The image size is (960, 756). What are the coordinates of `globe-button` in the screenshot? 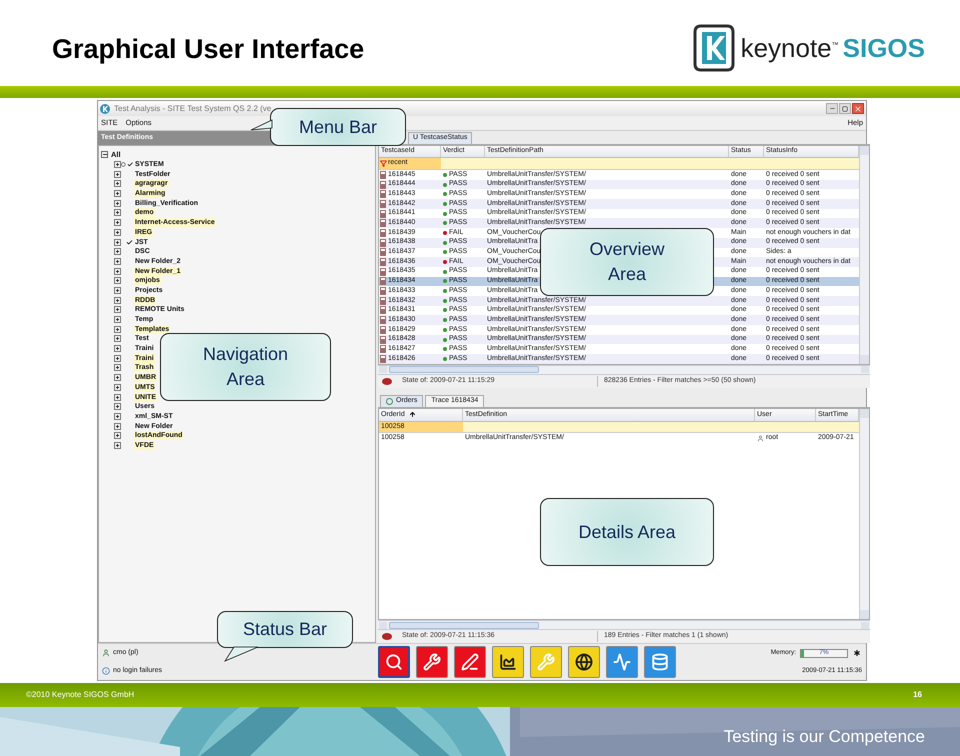 It's located at (584, 662).